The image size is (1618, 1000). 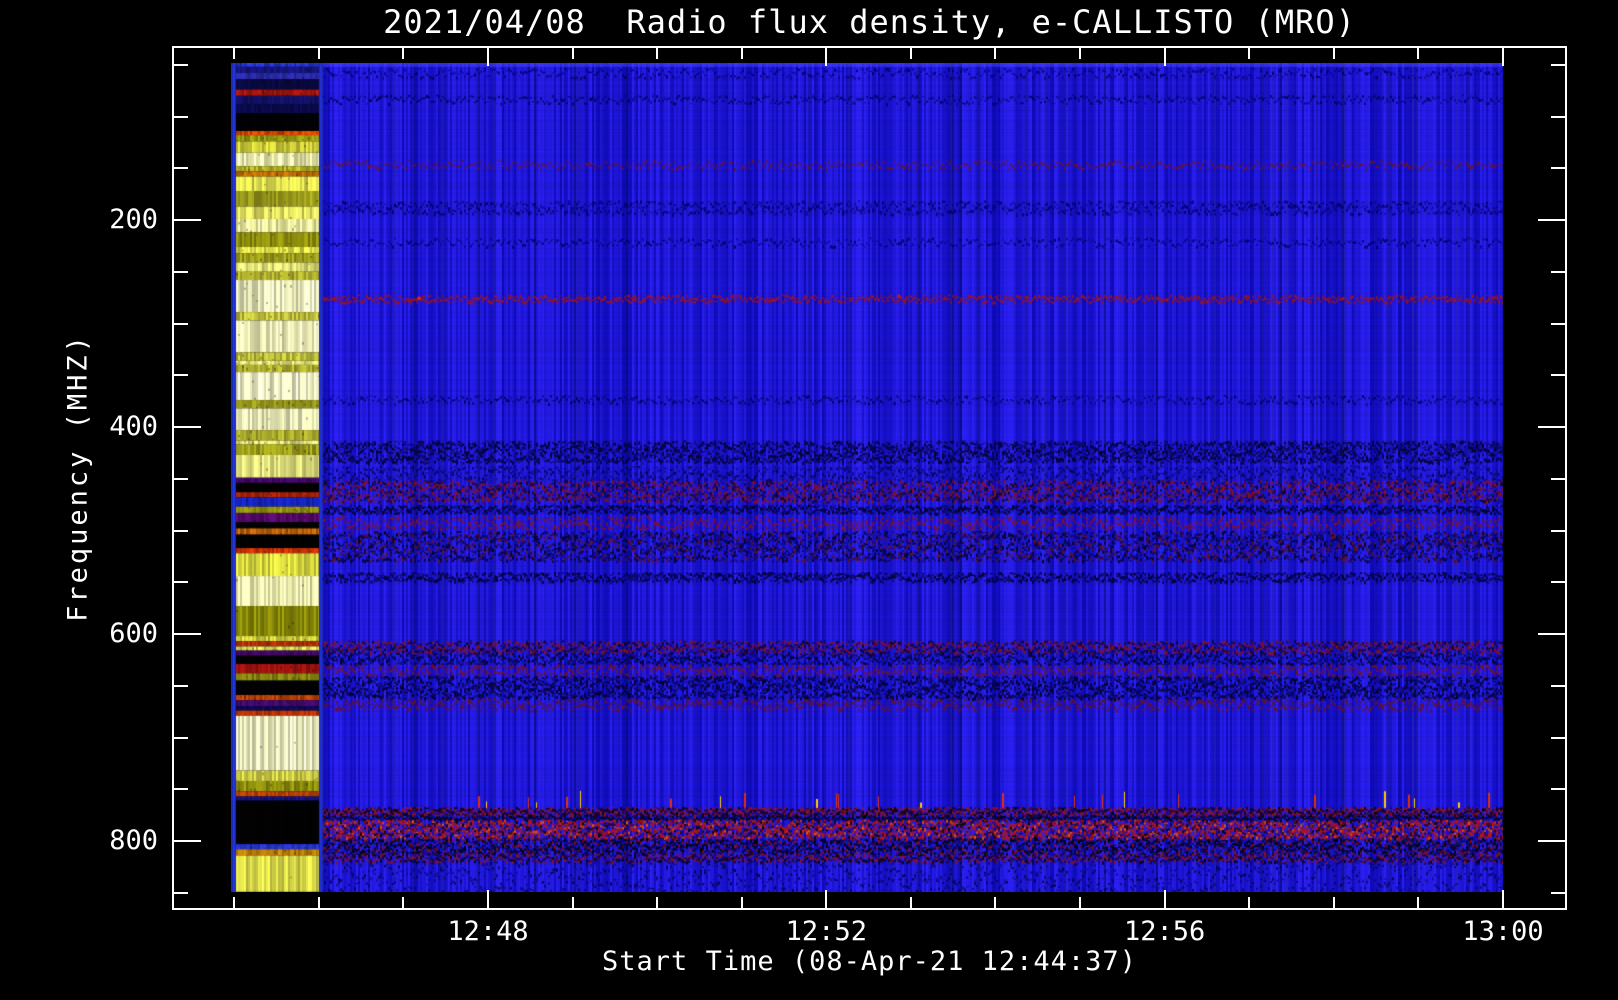 What do you see at coordinates (1164, 931) in the screenshot?
I see `x-tick-label: 12:56` at bounding box center [1164, 931].